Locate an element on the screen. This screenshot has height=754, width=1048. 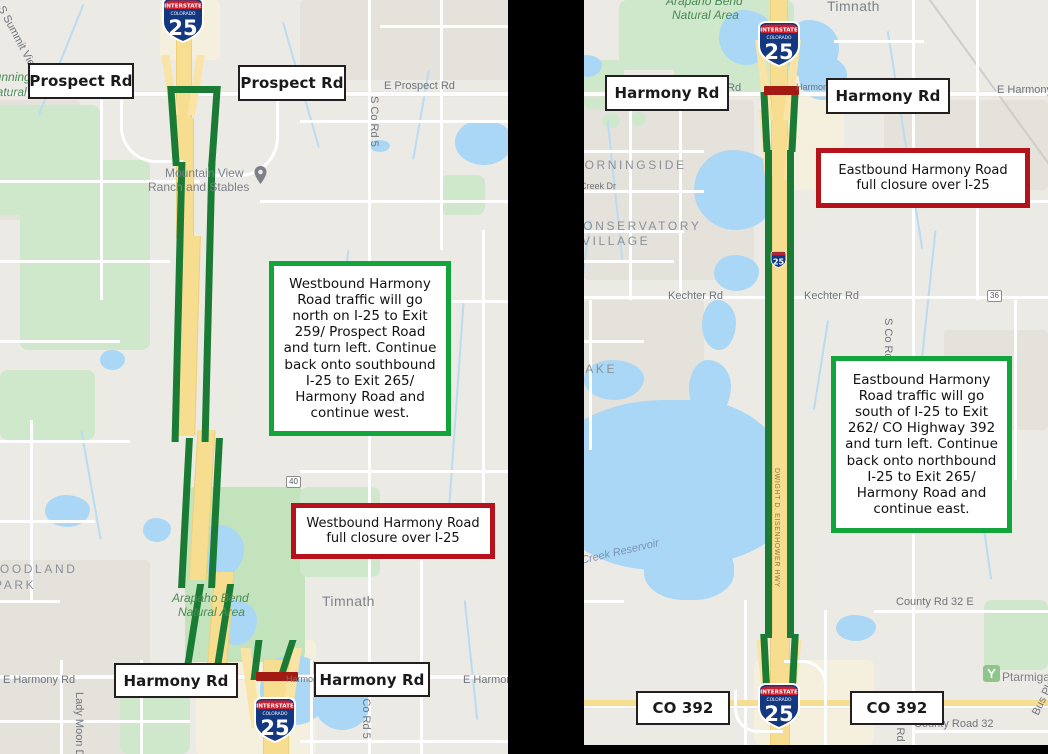
map-label-kechter-rd-west: Kechter Rd is located at coordinates (696, 296).